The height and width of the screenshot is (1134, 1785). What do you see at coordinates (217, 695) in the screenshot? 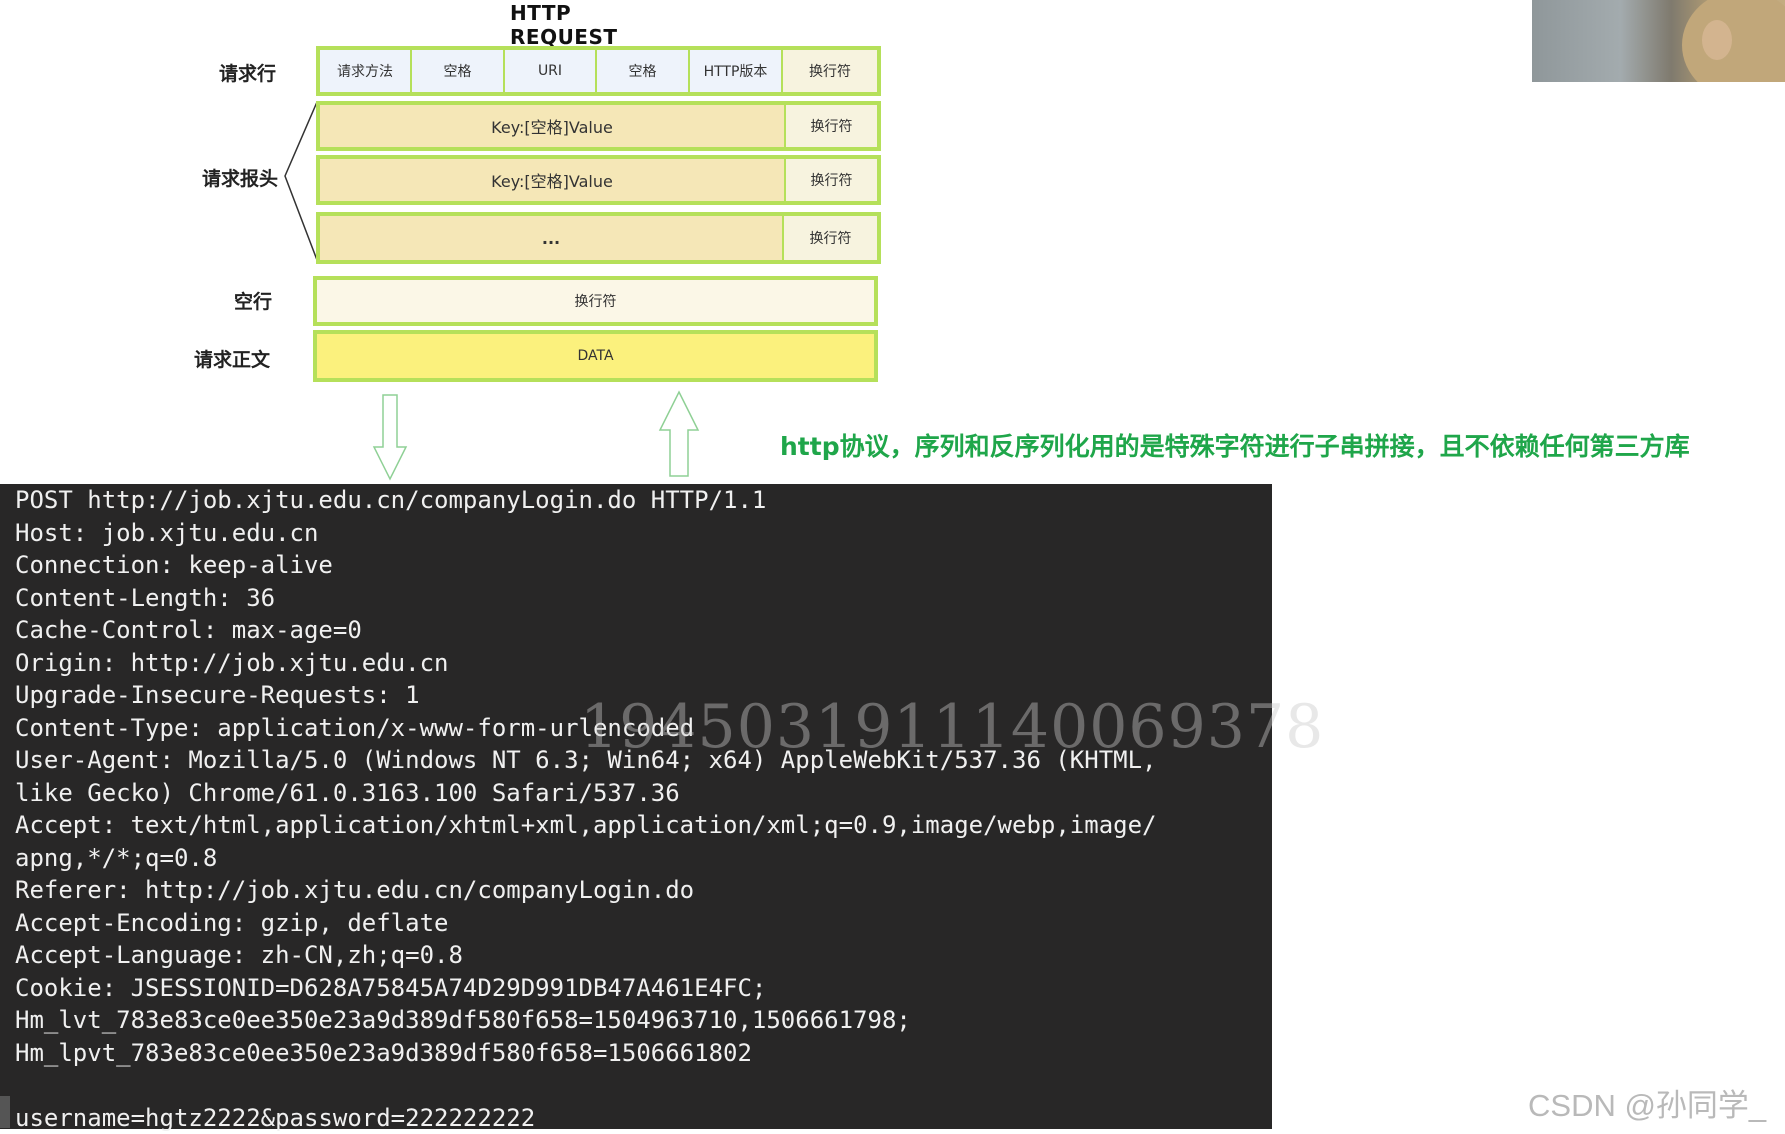
I see `terminal-line: Upgrade-Insecure-Requests: 1` at bounding box center [217, 695].